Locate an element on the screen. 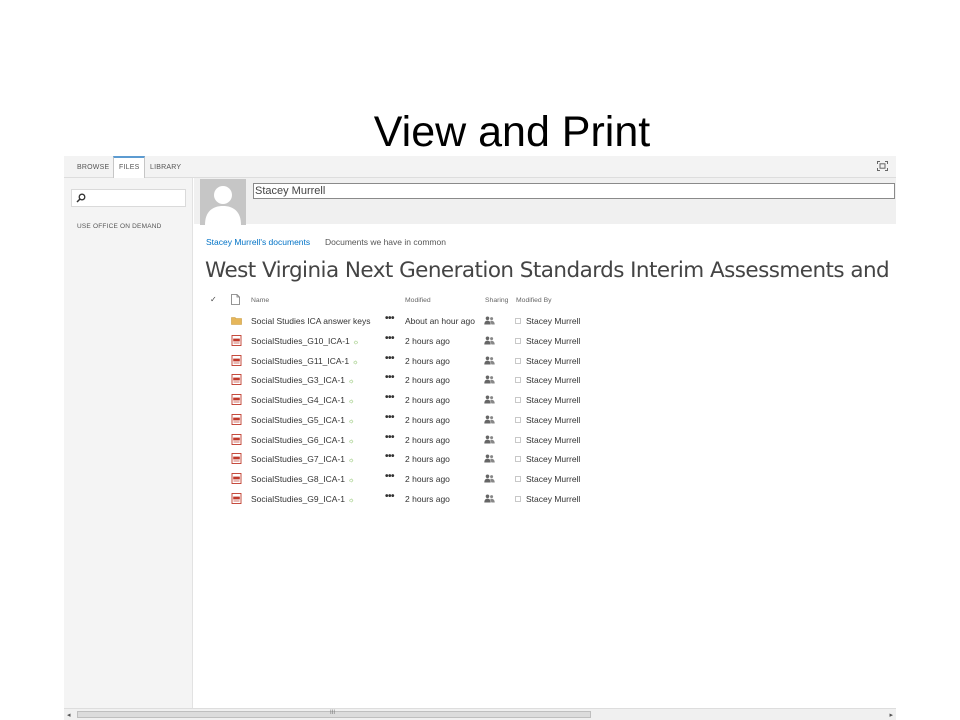 This screenshot has height=720, width=960. column-header-name: Name is located at coordinates (260, 300).